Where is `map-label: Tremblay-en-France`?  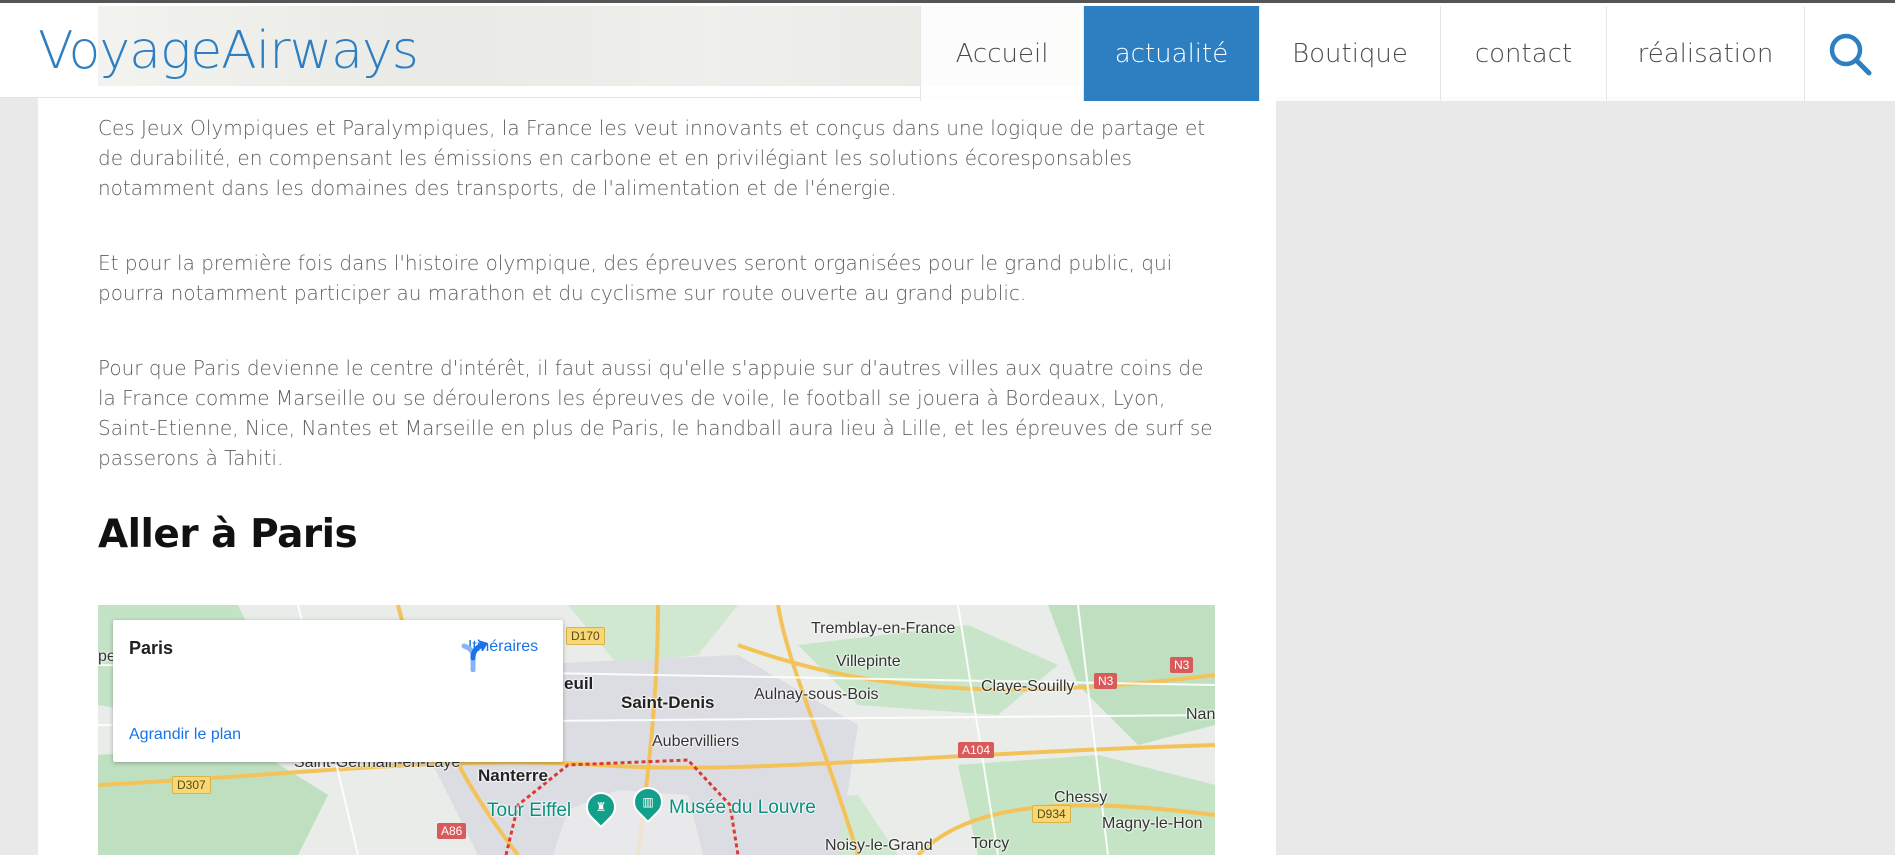 map-label: Tremblay-en-France is located at coordinates (883, 628).